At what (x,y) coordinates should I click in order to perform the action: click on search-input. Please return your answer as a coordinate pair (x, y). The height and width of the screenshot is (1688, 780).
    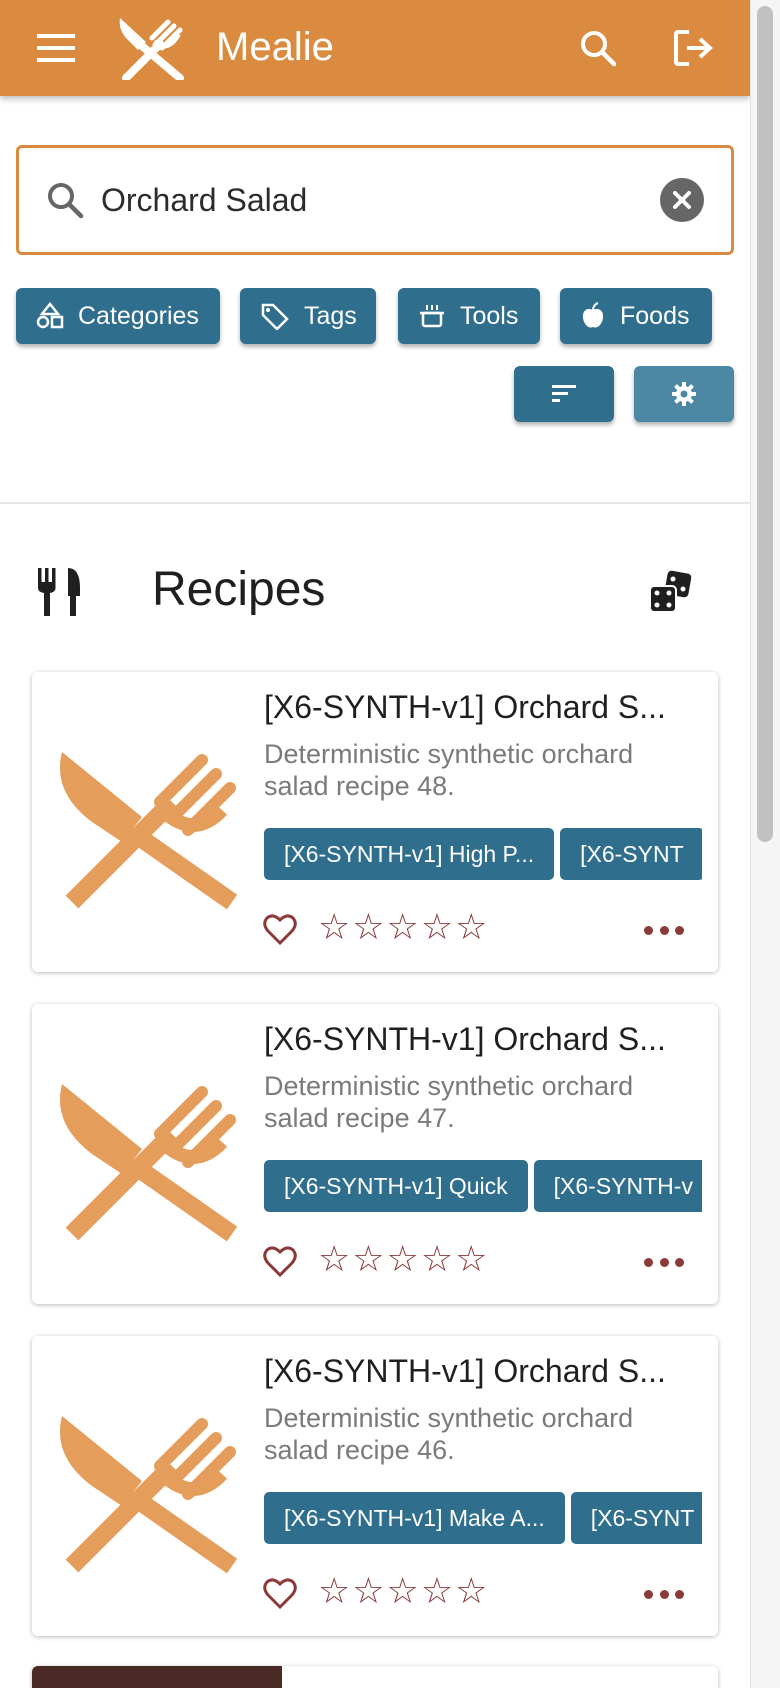
    Looking at the image, I should click on (376, 200).